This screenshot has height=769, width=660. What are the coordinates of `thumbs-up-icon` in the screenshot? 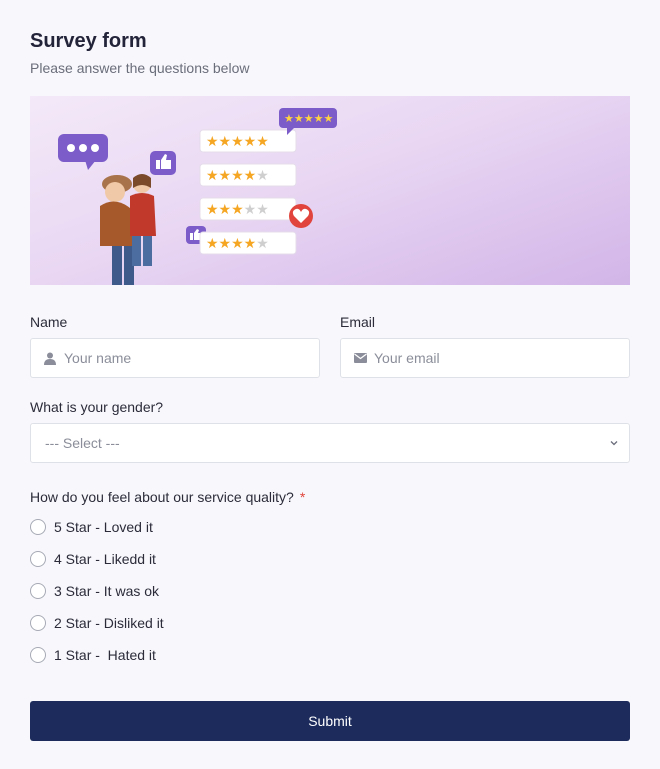 It's located at (163, 163).